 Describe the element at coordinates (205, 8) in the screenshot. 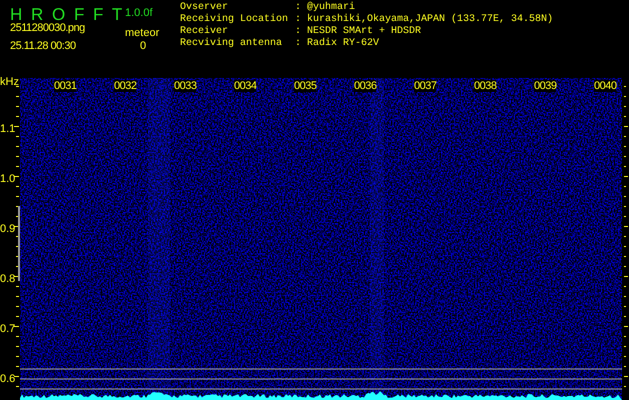

I see `info-label: Ovserver` at that location.